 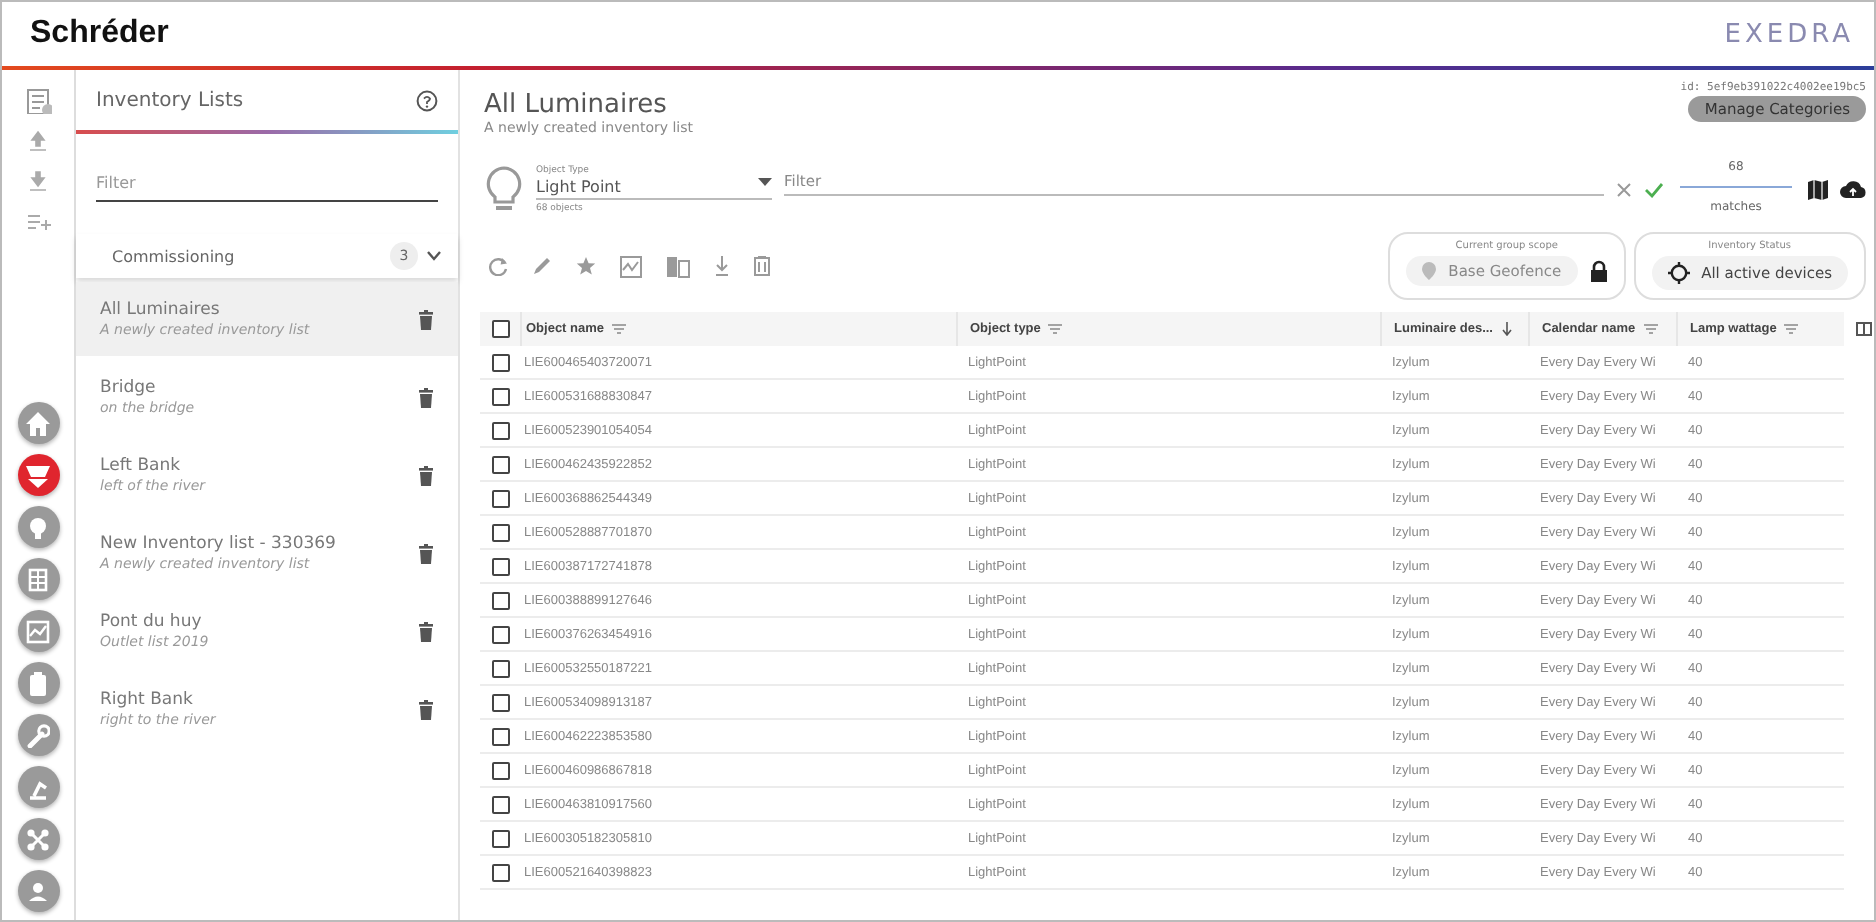 I want to click on user-icon, so click(x=38, y=891).